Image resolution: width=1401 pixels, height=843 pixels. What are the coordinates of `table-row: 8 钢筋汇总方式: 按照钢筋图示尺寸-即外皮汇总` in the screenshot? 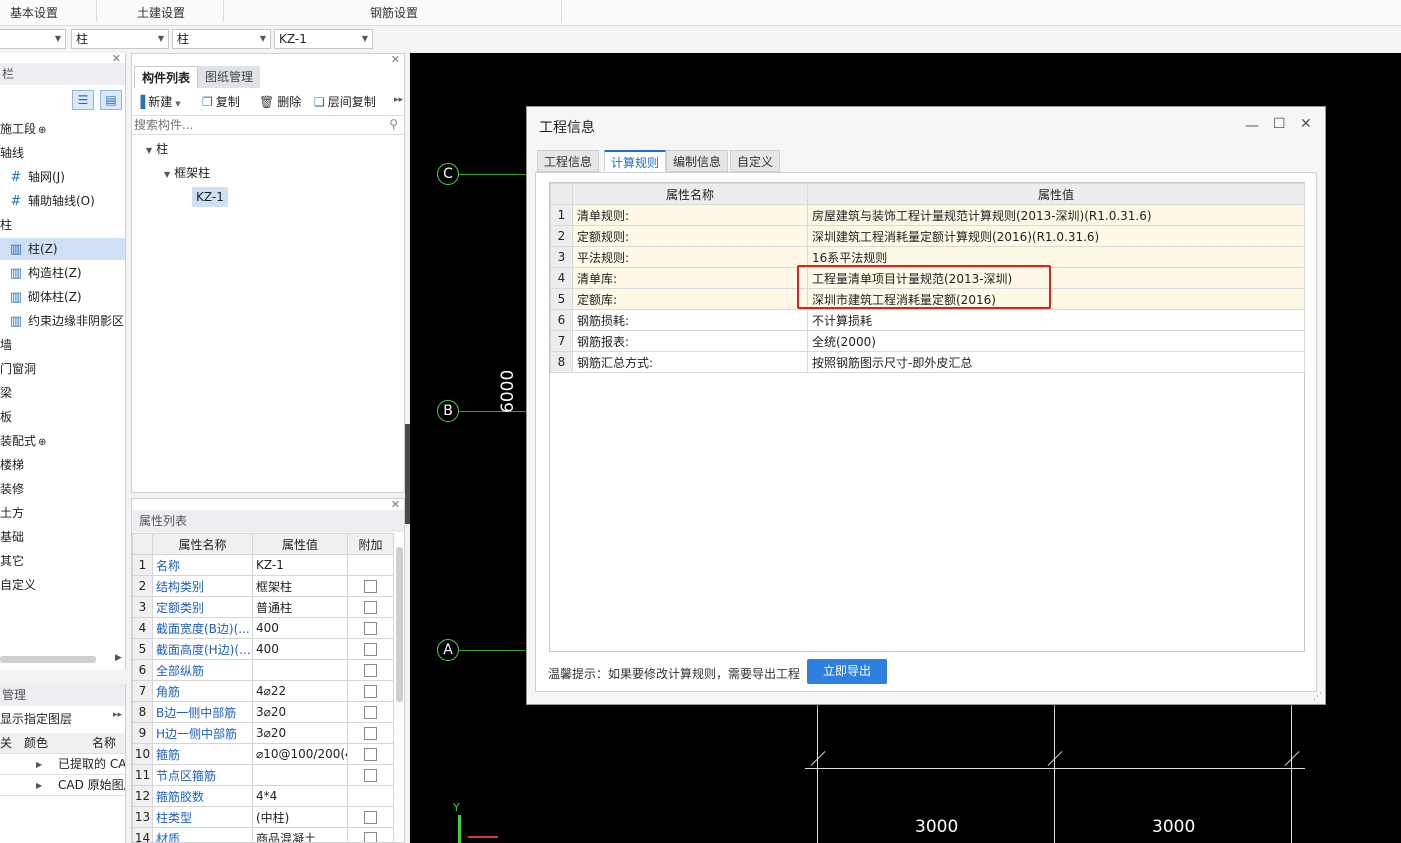 It's located at (927, 362).